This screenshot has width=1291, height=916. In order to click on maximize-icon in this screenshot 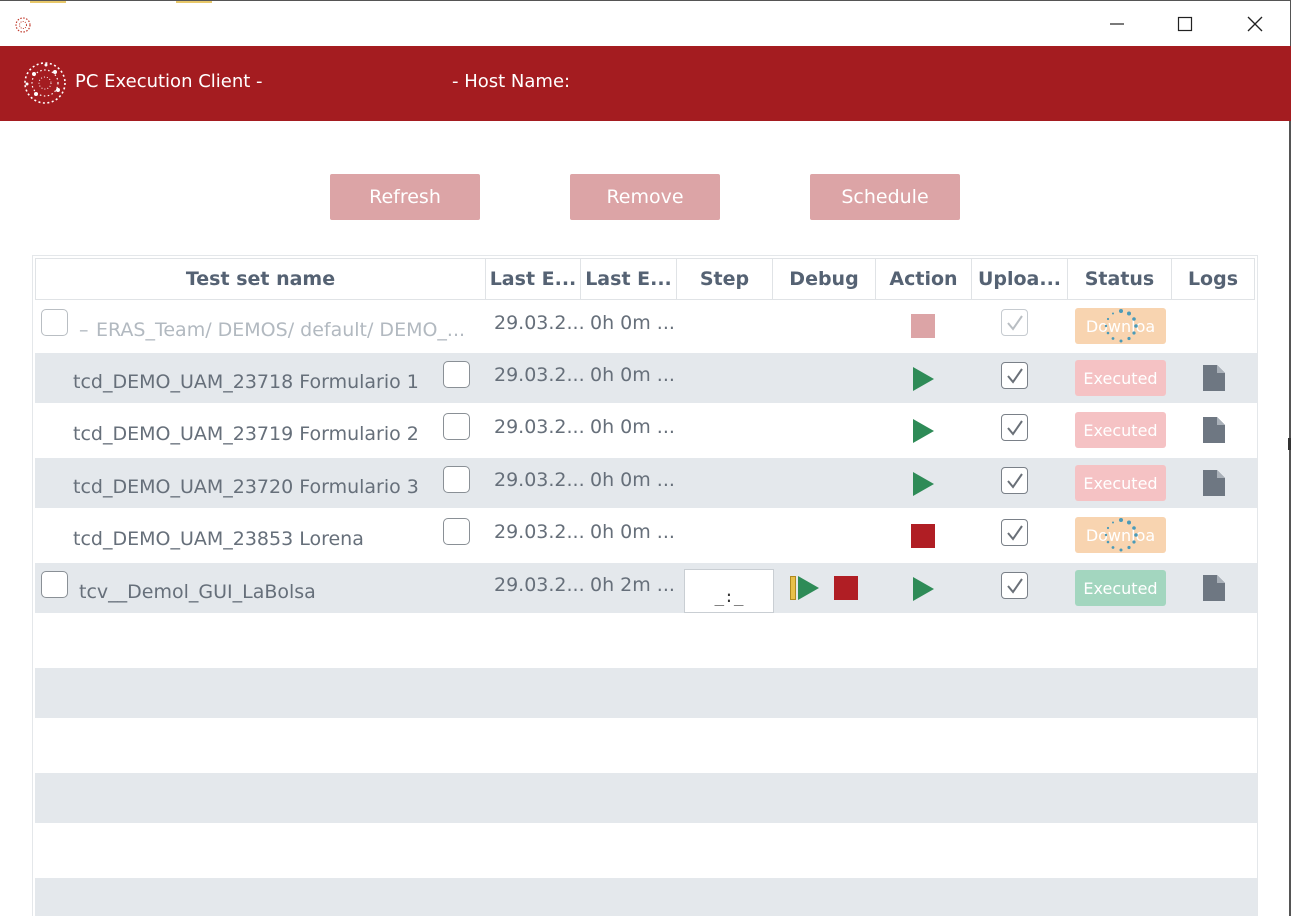, I will do `click(1185, 24)`.